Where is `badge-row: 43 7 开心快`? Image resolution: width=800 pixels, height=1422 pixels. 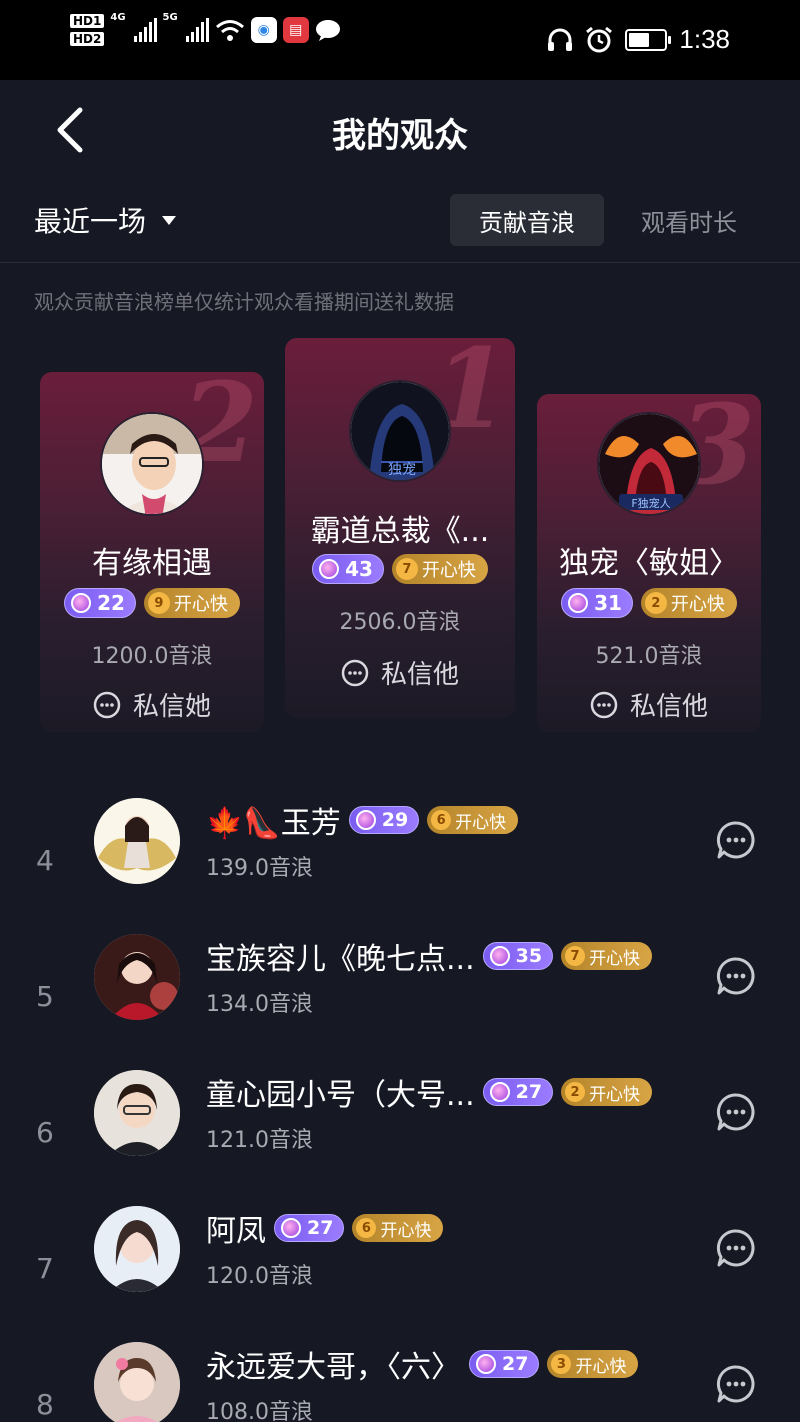
badge-row: 43 7 开心快 is located at coordinates (400, 569).